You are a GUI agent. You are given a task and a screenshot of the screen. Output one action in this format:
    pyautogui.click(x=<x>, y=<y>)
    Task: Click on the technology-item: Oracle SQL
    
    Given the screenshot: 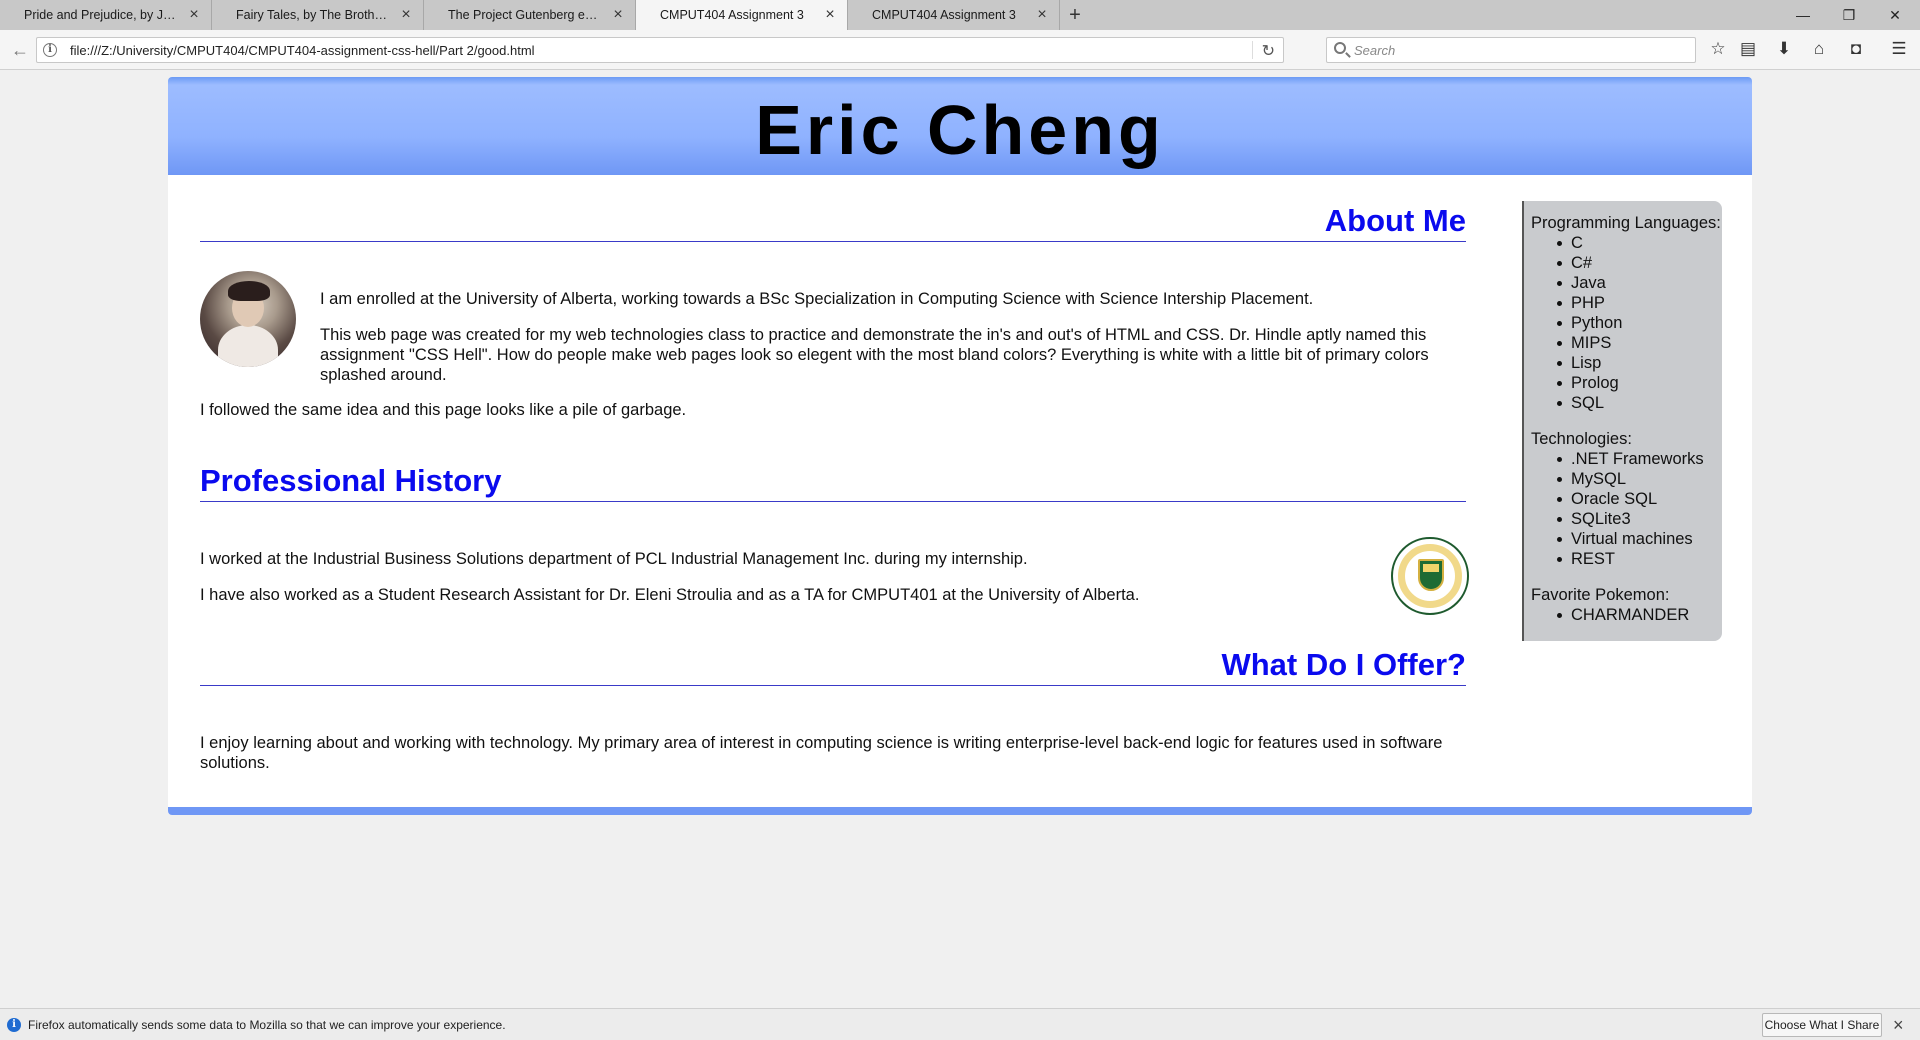 What is the action you would take?
    pyautogui.click(x=1626, y=499)
    